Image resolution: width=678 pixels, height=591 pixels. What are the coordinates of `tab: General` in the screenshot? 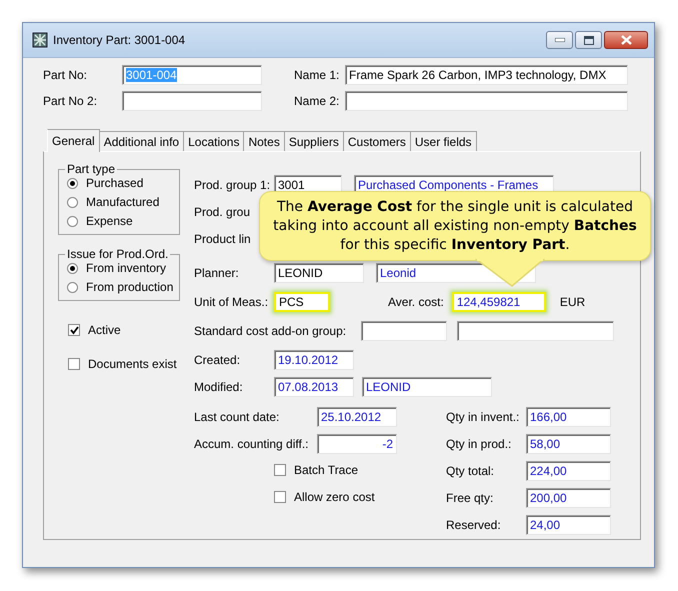 It's located at (73, 140).